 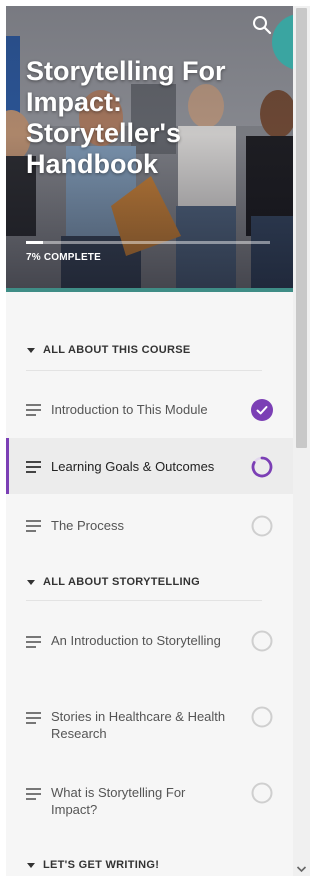 I want to click on lesson-item-learning-goals-and-outcomes: Learning Goals & Outcomes, so click(x=149, y=466).